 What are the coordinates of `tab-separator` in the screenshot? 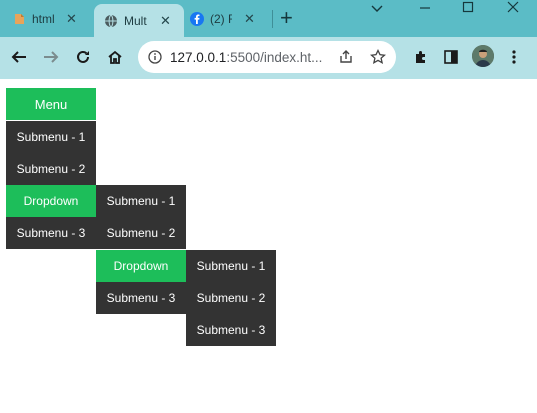 It's located at (272, 19).